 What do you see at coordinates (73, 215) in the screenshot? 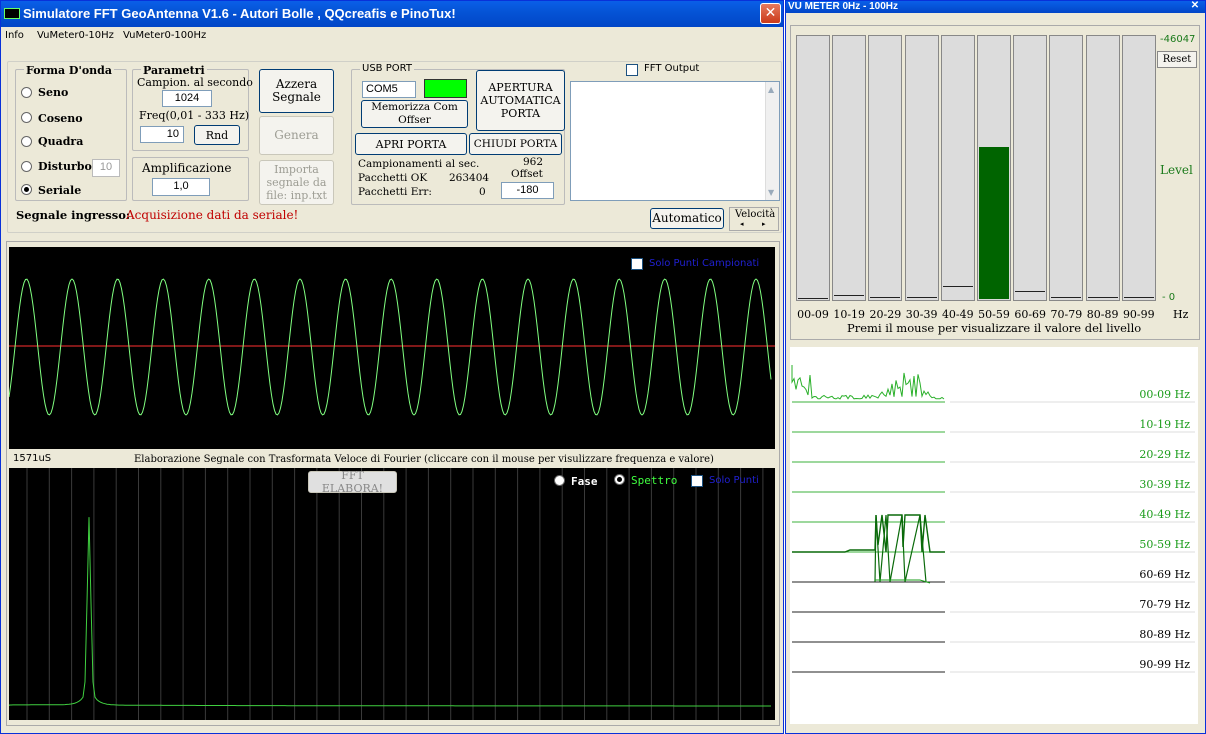
I see `signal-label: Segnale ingresso:` at bounding box center [73, 215].